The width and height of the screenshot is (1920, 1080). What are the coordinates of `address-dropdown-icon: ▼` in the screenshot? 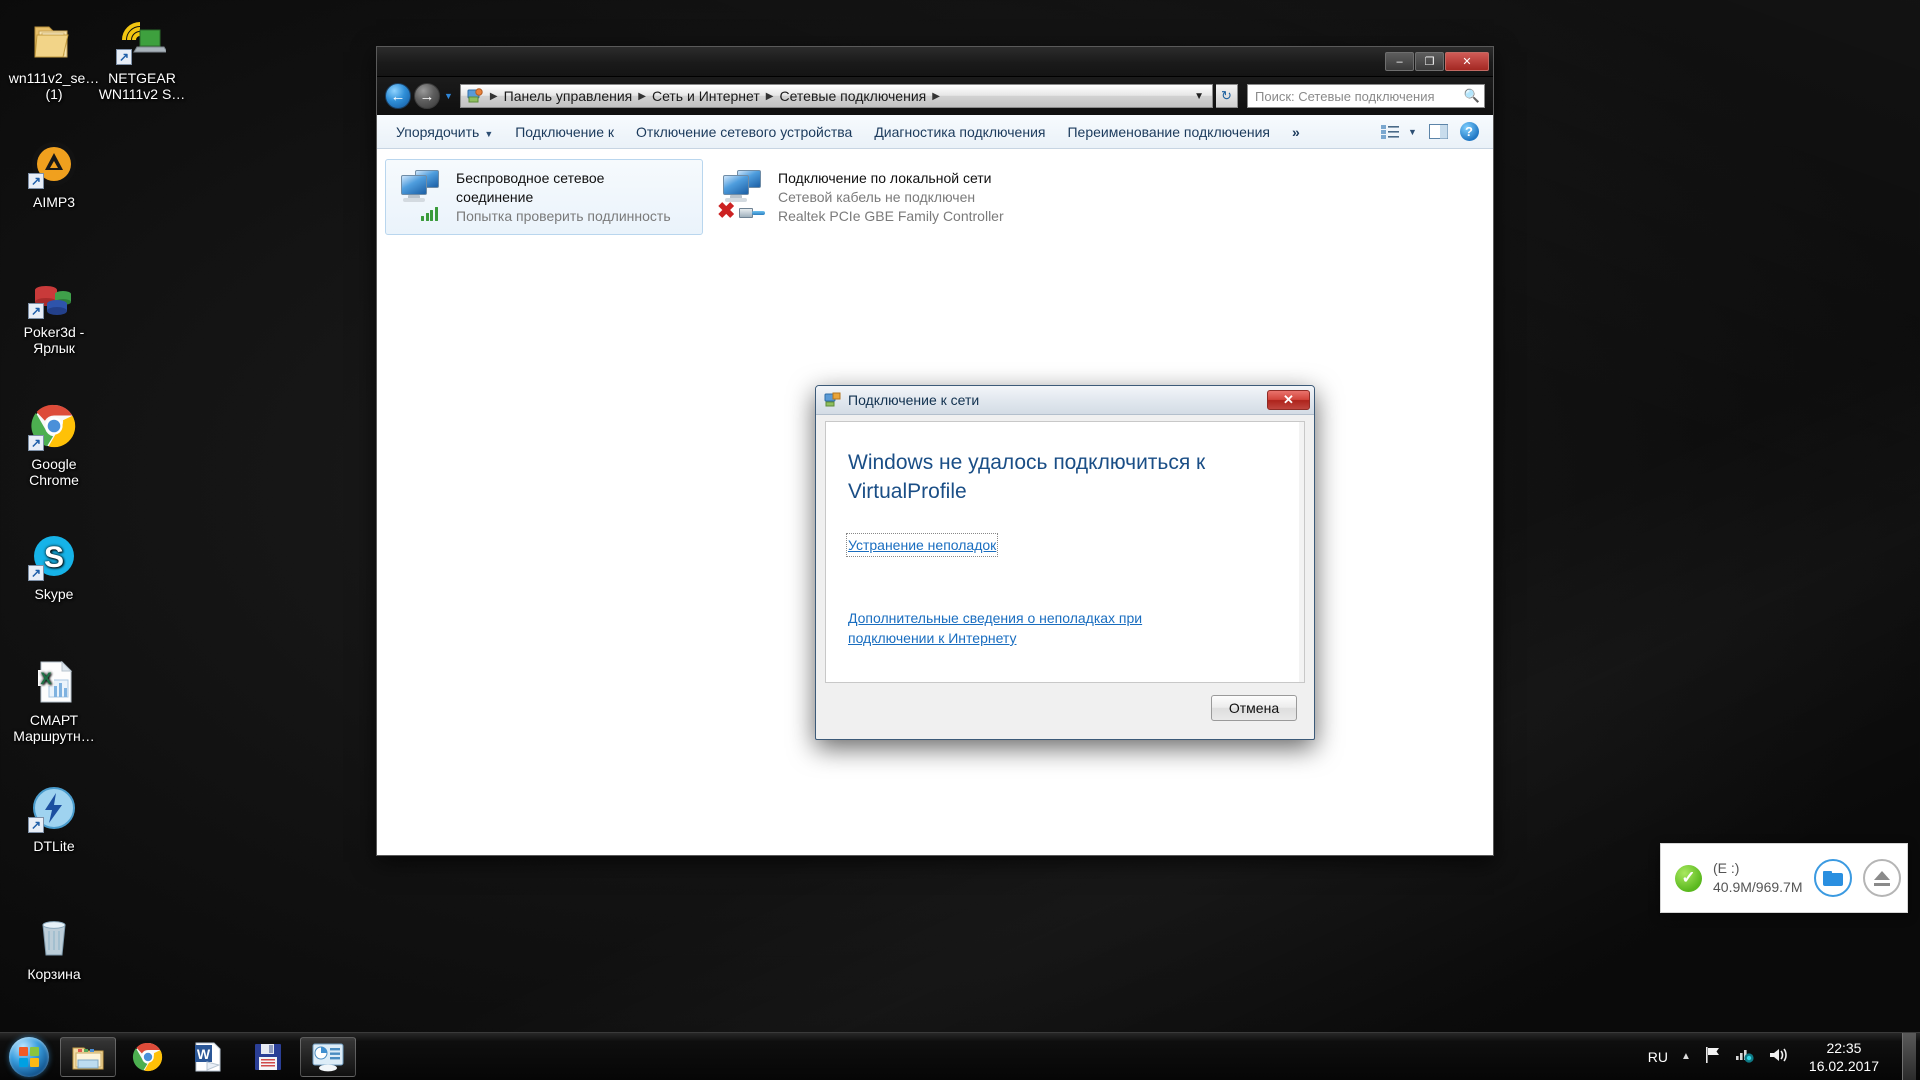 It's located at (1199, 96).